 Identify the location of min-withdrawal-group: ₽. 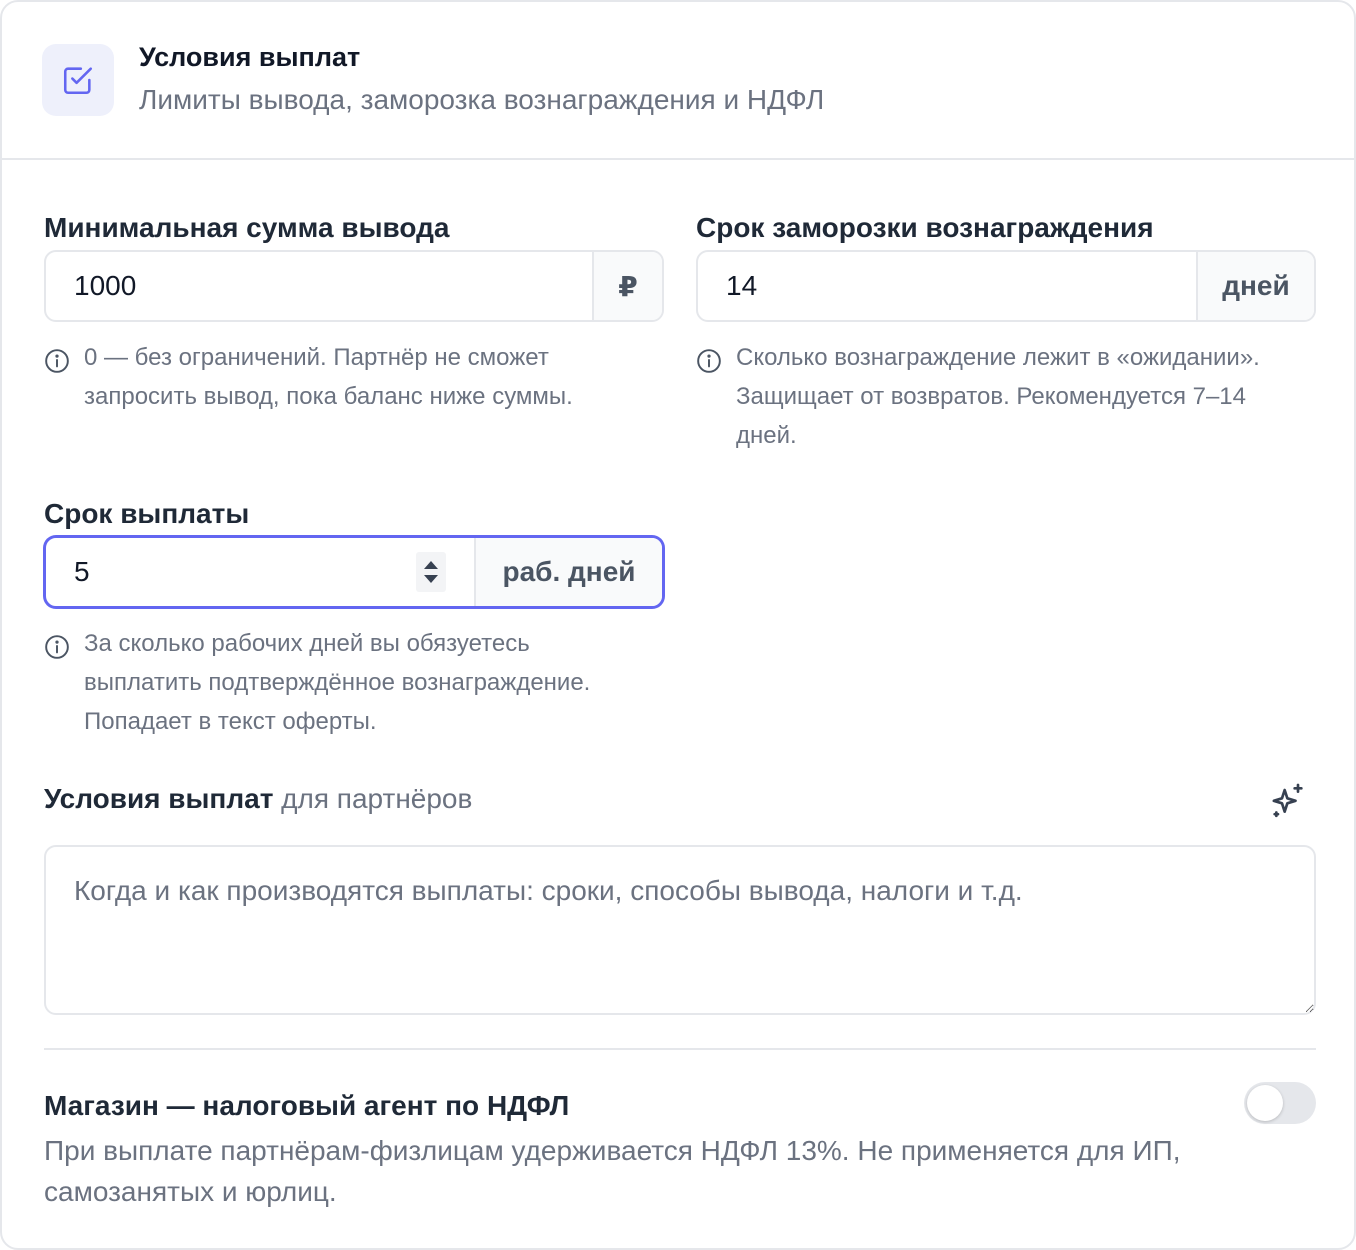
(354, 286).